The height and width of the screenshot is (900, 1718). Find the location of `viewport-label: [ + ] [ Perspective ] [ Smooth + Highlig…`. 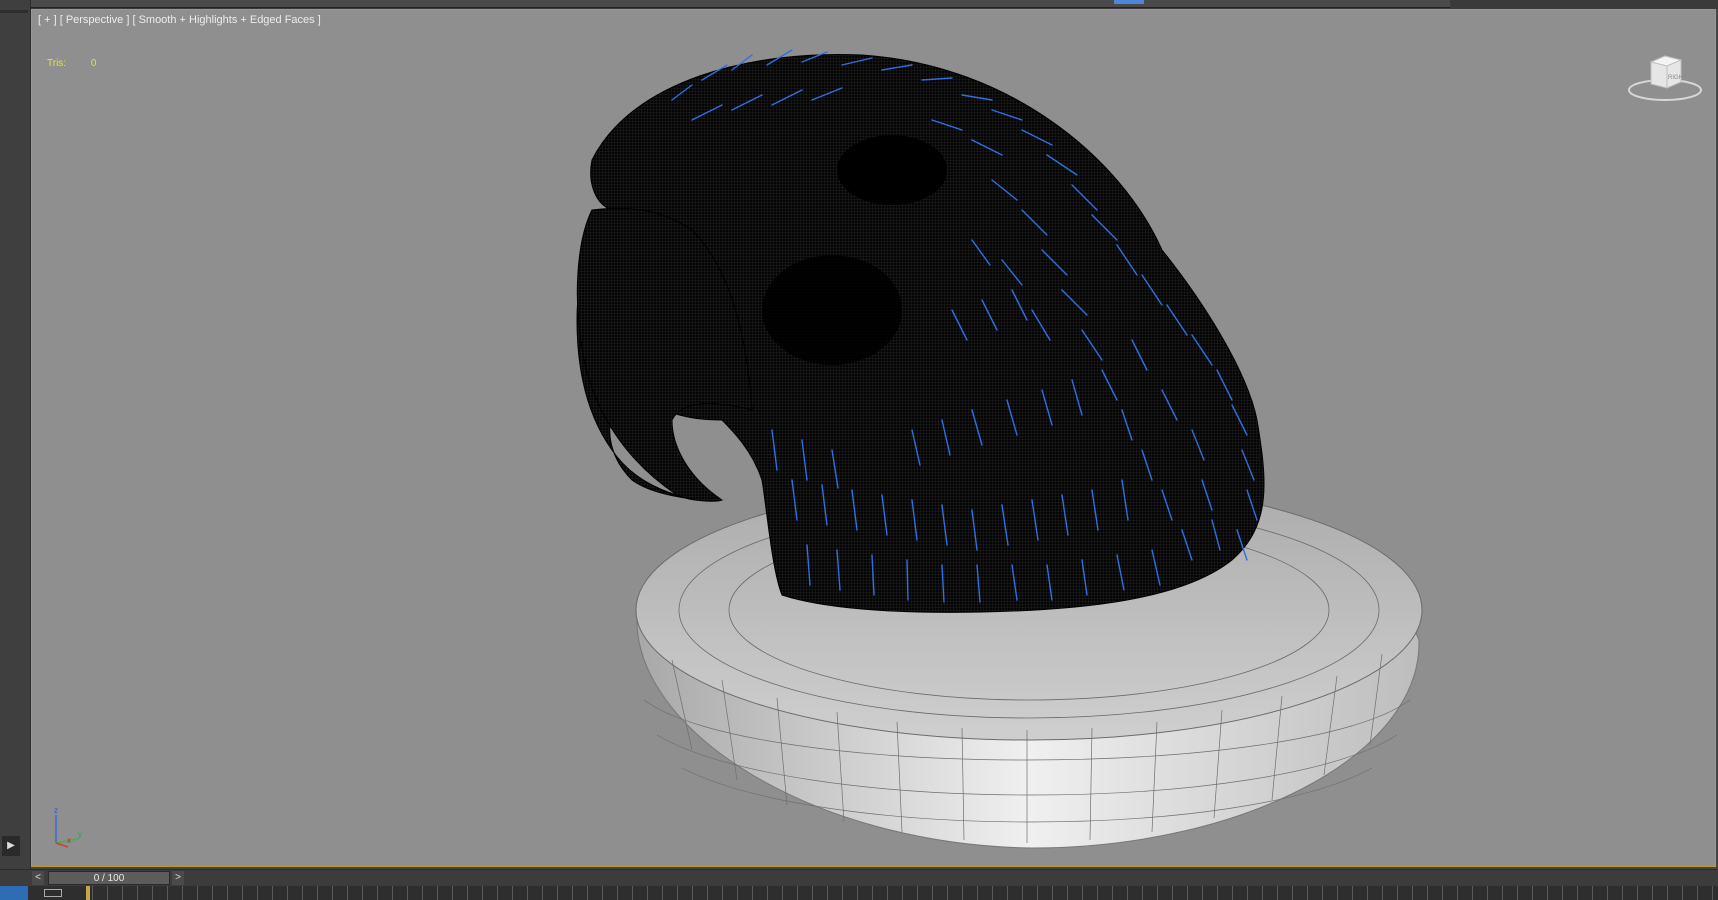

viewport-label: [ + ] [ Perspective ] [ Smooth + Highlig… is located at coordinates (179, 20).